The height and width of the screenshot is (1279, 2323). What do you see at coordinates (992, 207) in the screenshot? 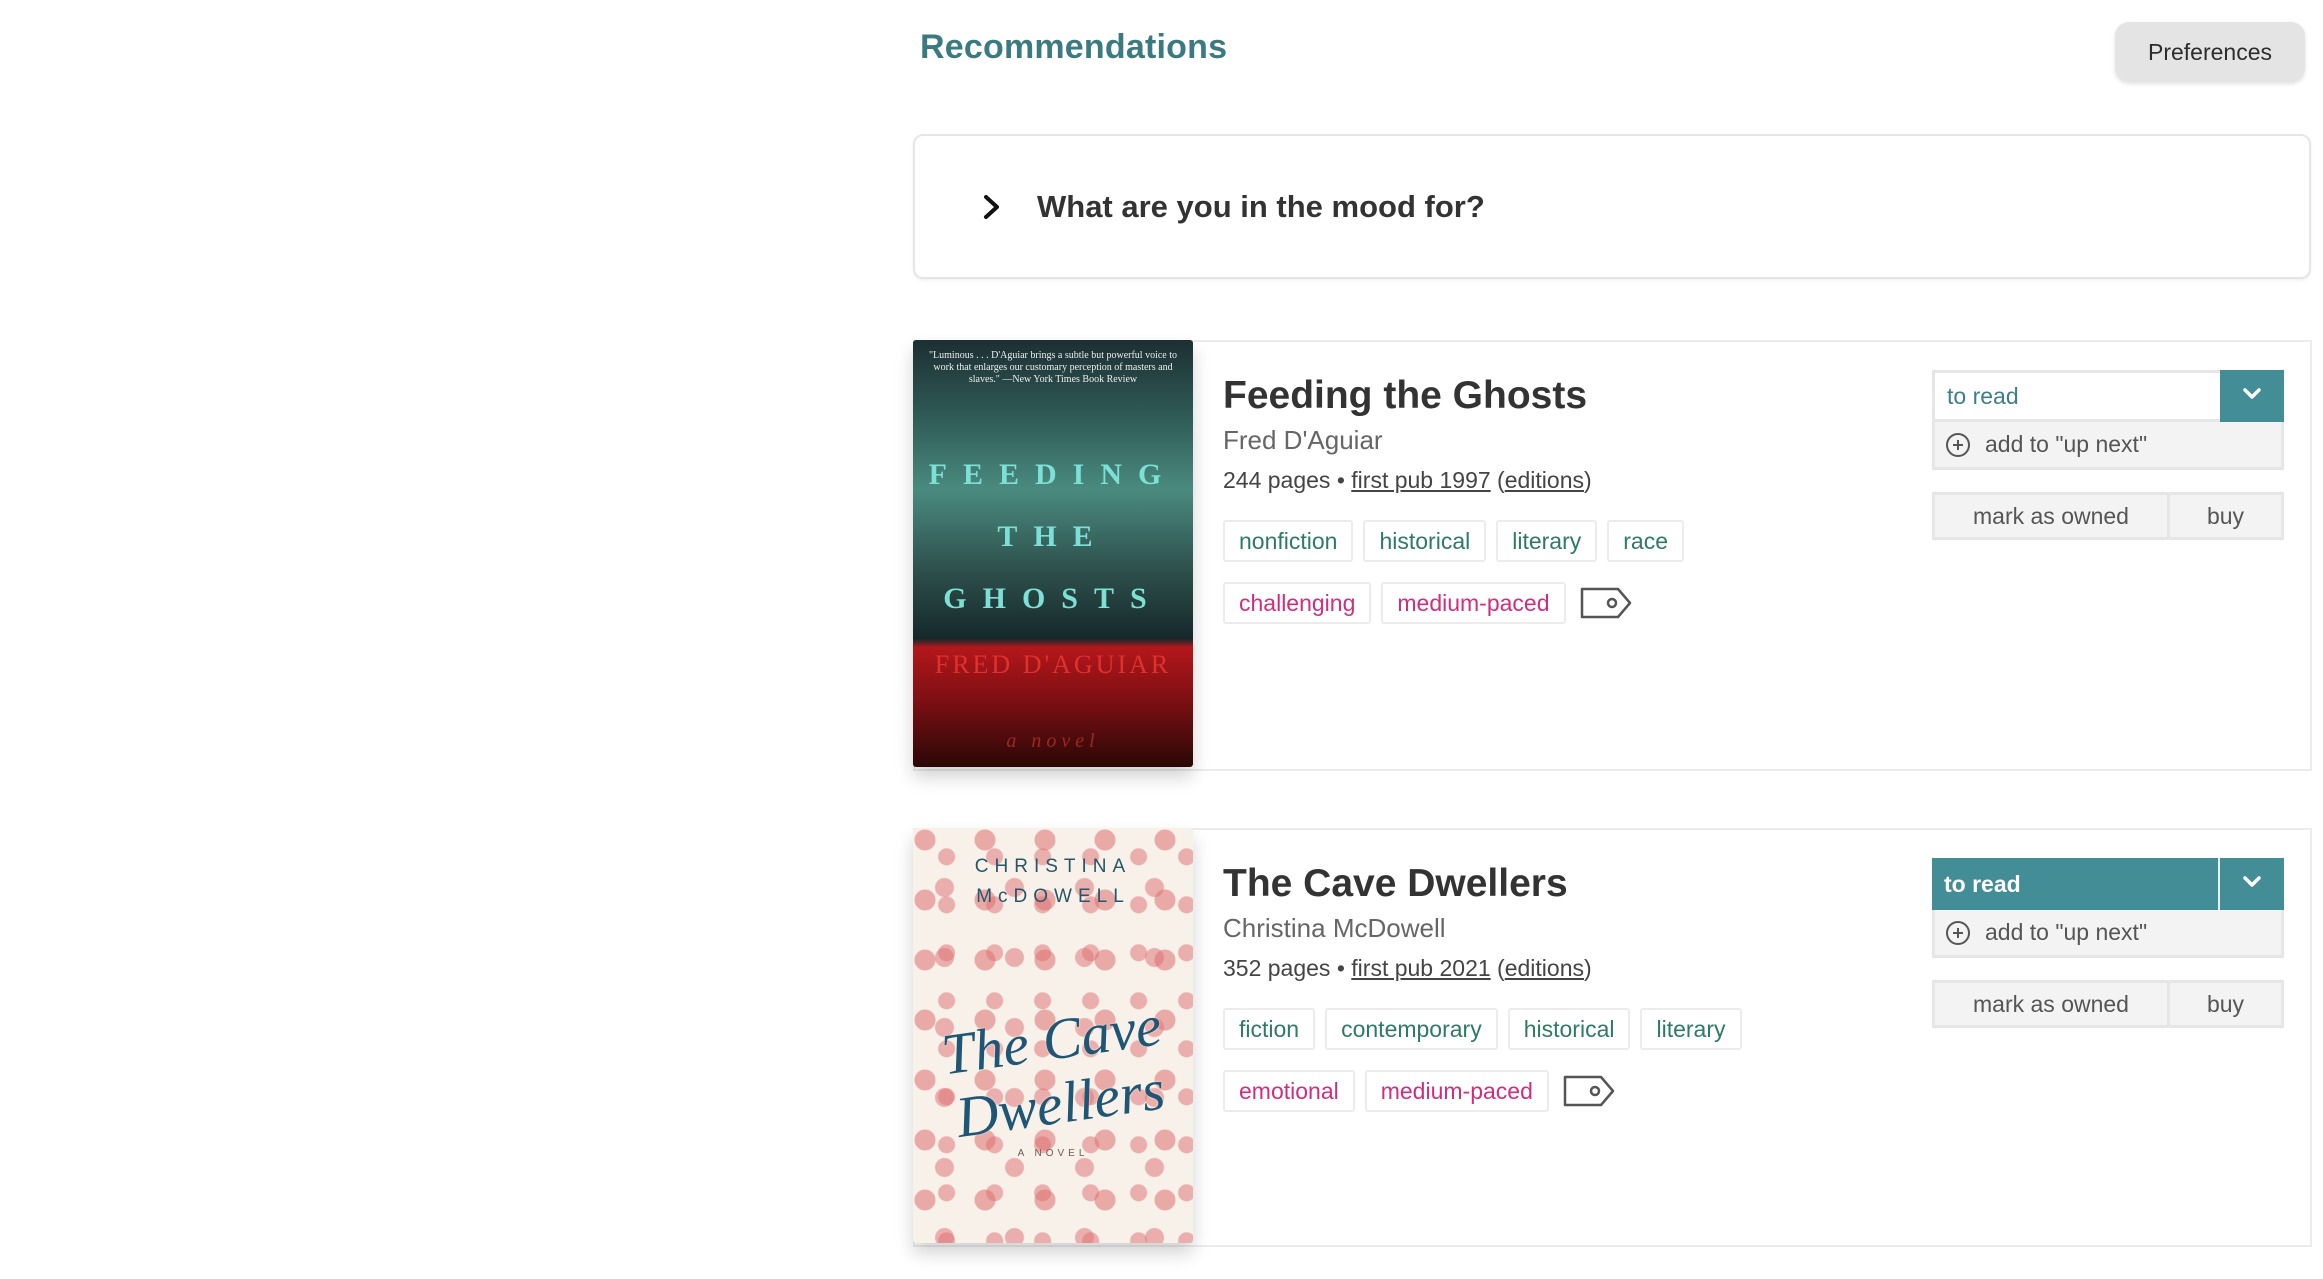
I see `chevron-right-icon` at bounding box center [992, 207].